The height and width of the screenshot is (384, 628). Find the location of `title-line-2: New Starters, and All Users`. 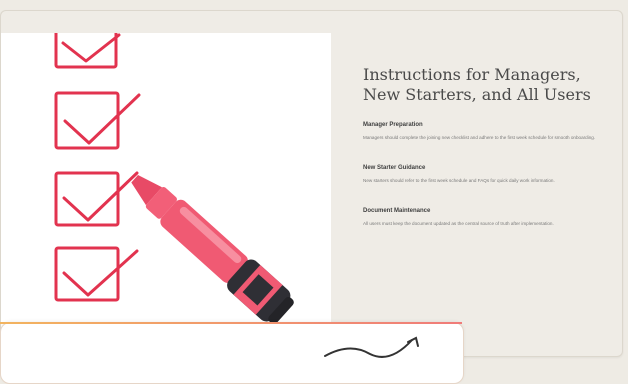

title-line-2: New Starters, and All Users is located at coordinates (477, 94).